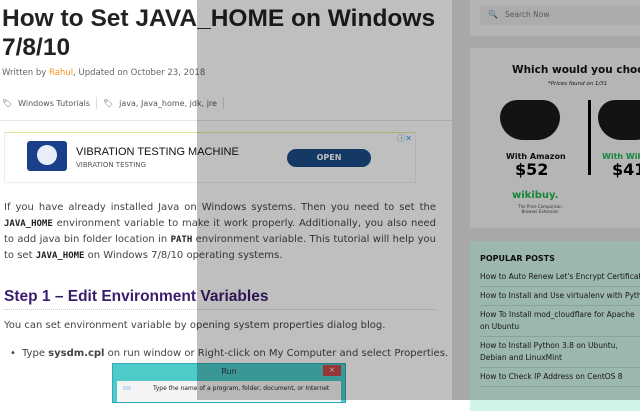  I want to click on command: sysdm.cpl, so click(76, 353).